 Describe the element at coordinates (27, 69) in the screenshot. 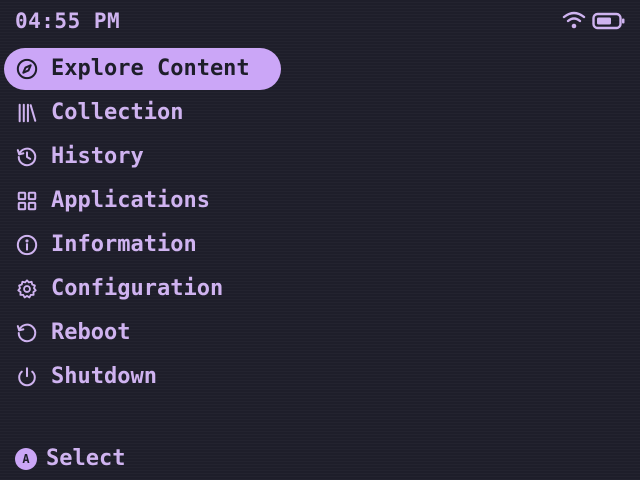

I see `compass-icon` at that location.